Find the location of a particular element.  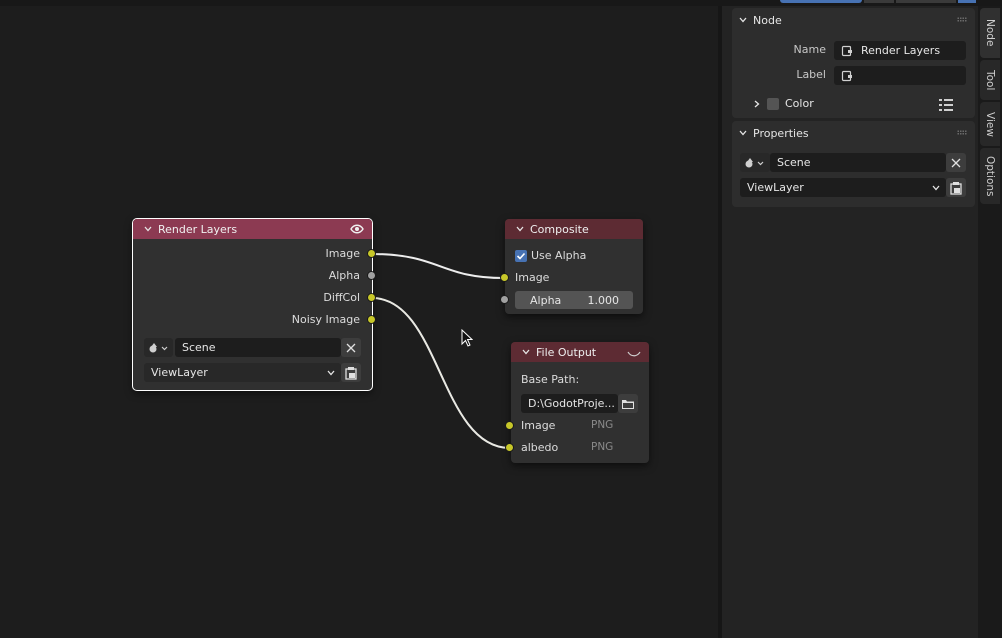

name-label: Name is located at coordinates (809, 49).